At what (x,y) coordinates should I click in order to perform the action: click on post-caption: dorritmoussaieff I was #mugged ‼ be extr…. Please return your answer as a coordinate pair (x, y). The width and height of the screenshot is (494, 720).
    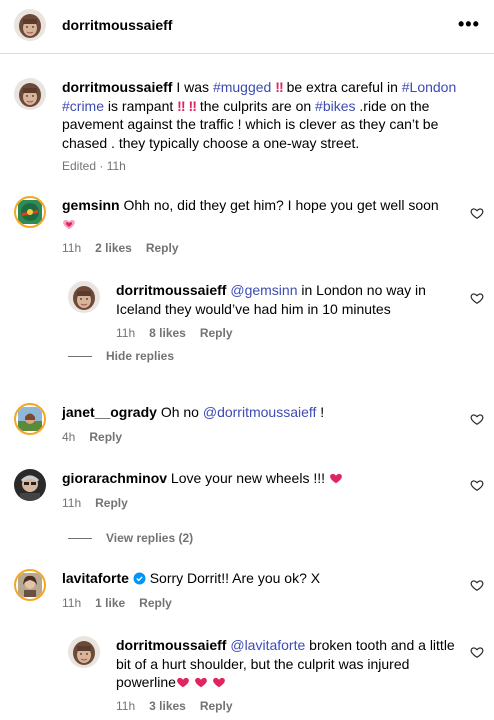
    Looking at the image, I should click on (259, 115).